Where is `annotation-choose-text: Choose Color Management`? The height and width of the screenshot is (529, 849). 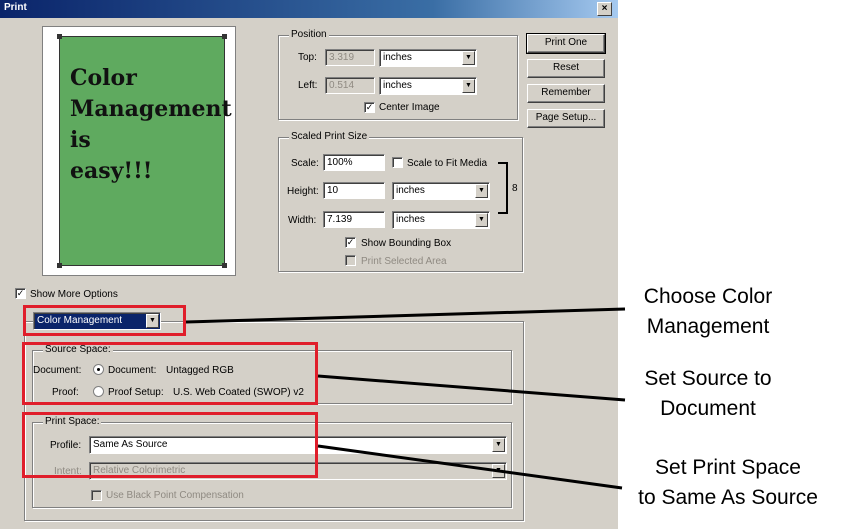
annotation-choose-text: Choose Color Management is located at coordinates (708, 311).